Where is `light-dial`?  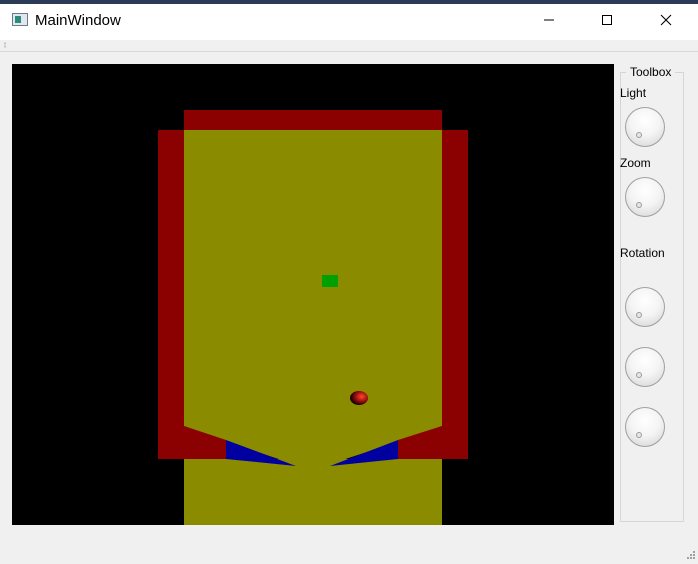
light-dial is located at coordinates (645, 127).